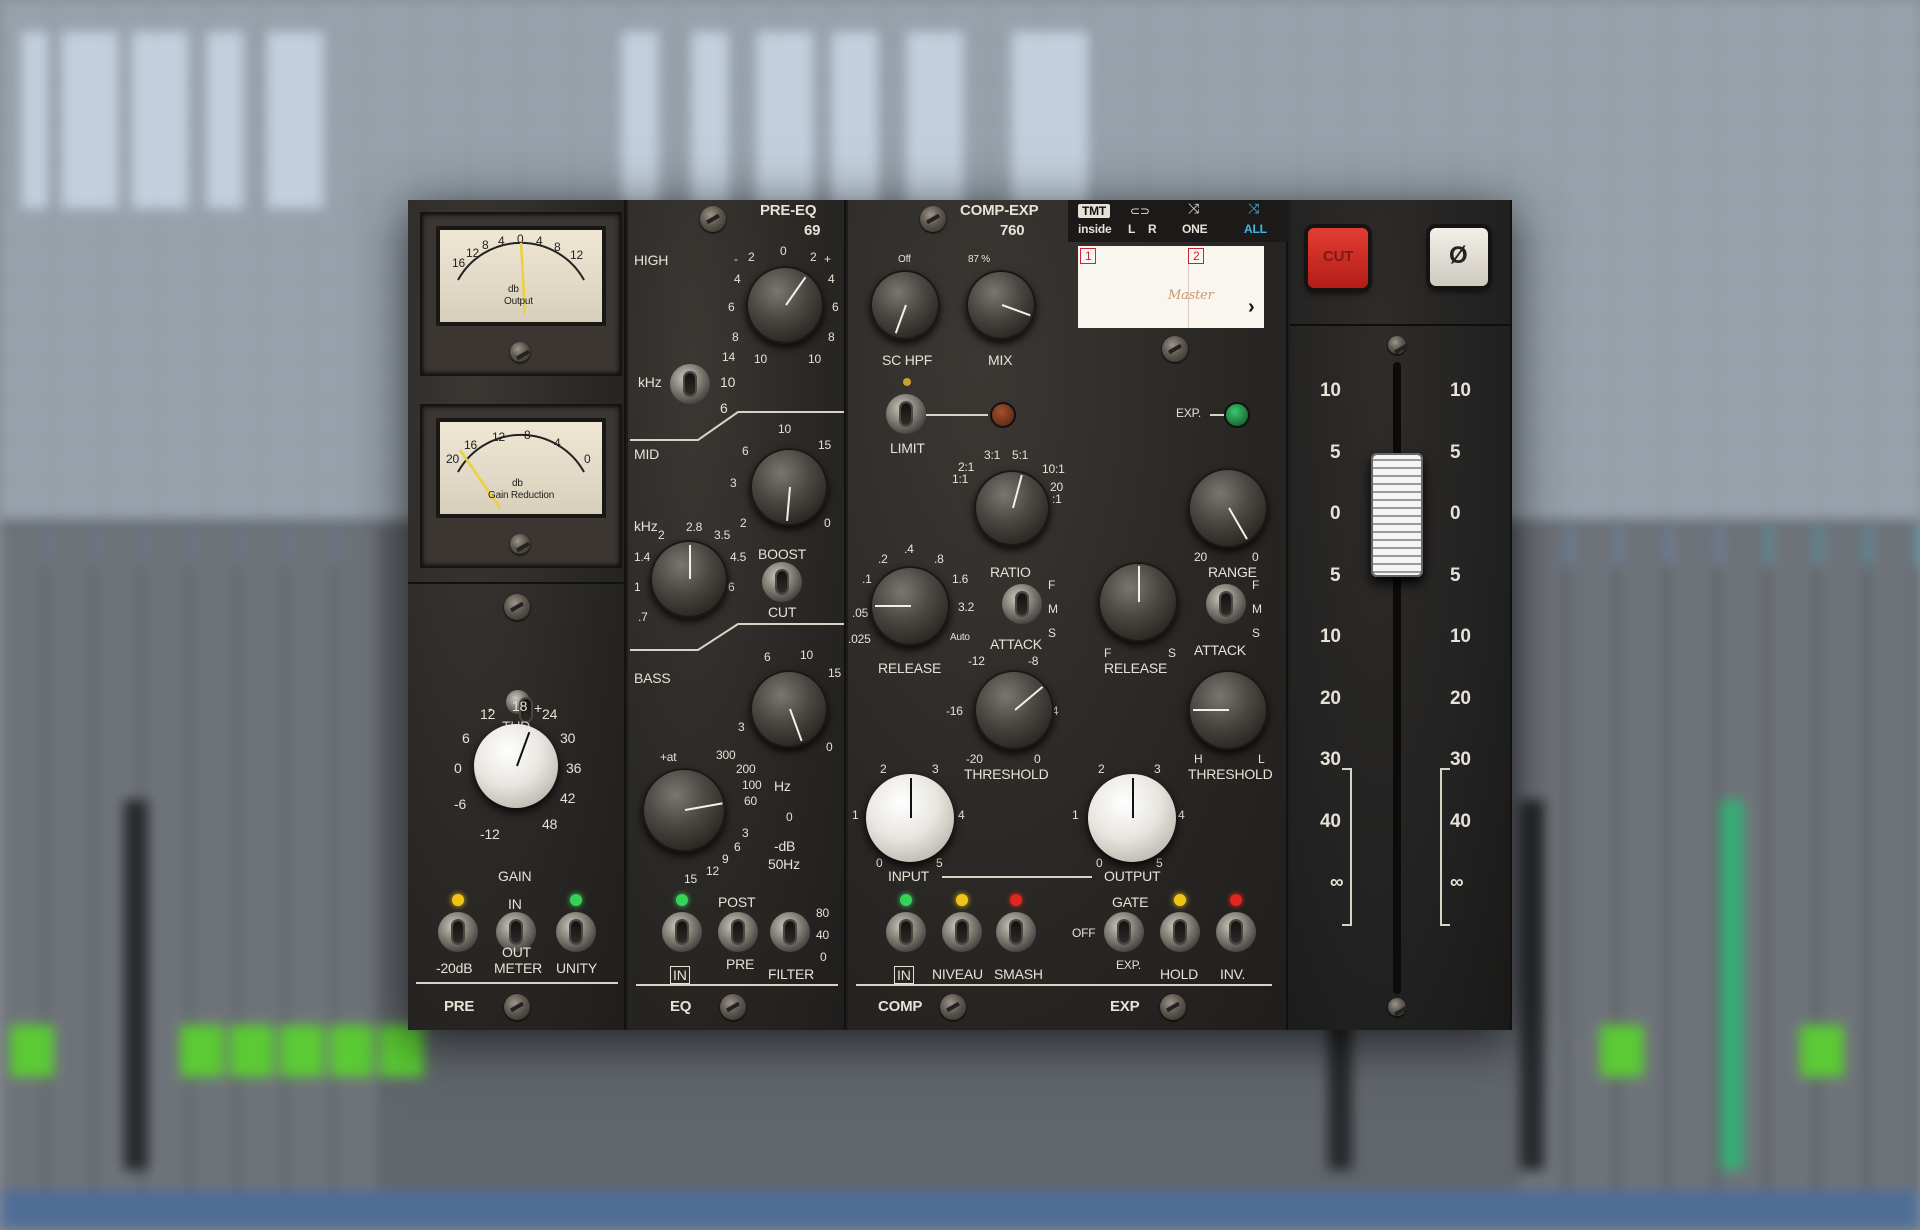 The width and height of the screenshot is (1920, 1230). I want to click on bass-freq-knob, so click(684, 810).